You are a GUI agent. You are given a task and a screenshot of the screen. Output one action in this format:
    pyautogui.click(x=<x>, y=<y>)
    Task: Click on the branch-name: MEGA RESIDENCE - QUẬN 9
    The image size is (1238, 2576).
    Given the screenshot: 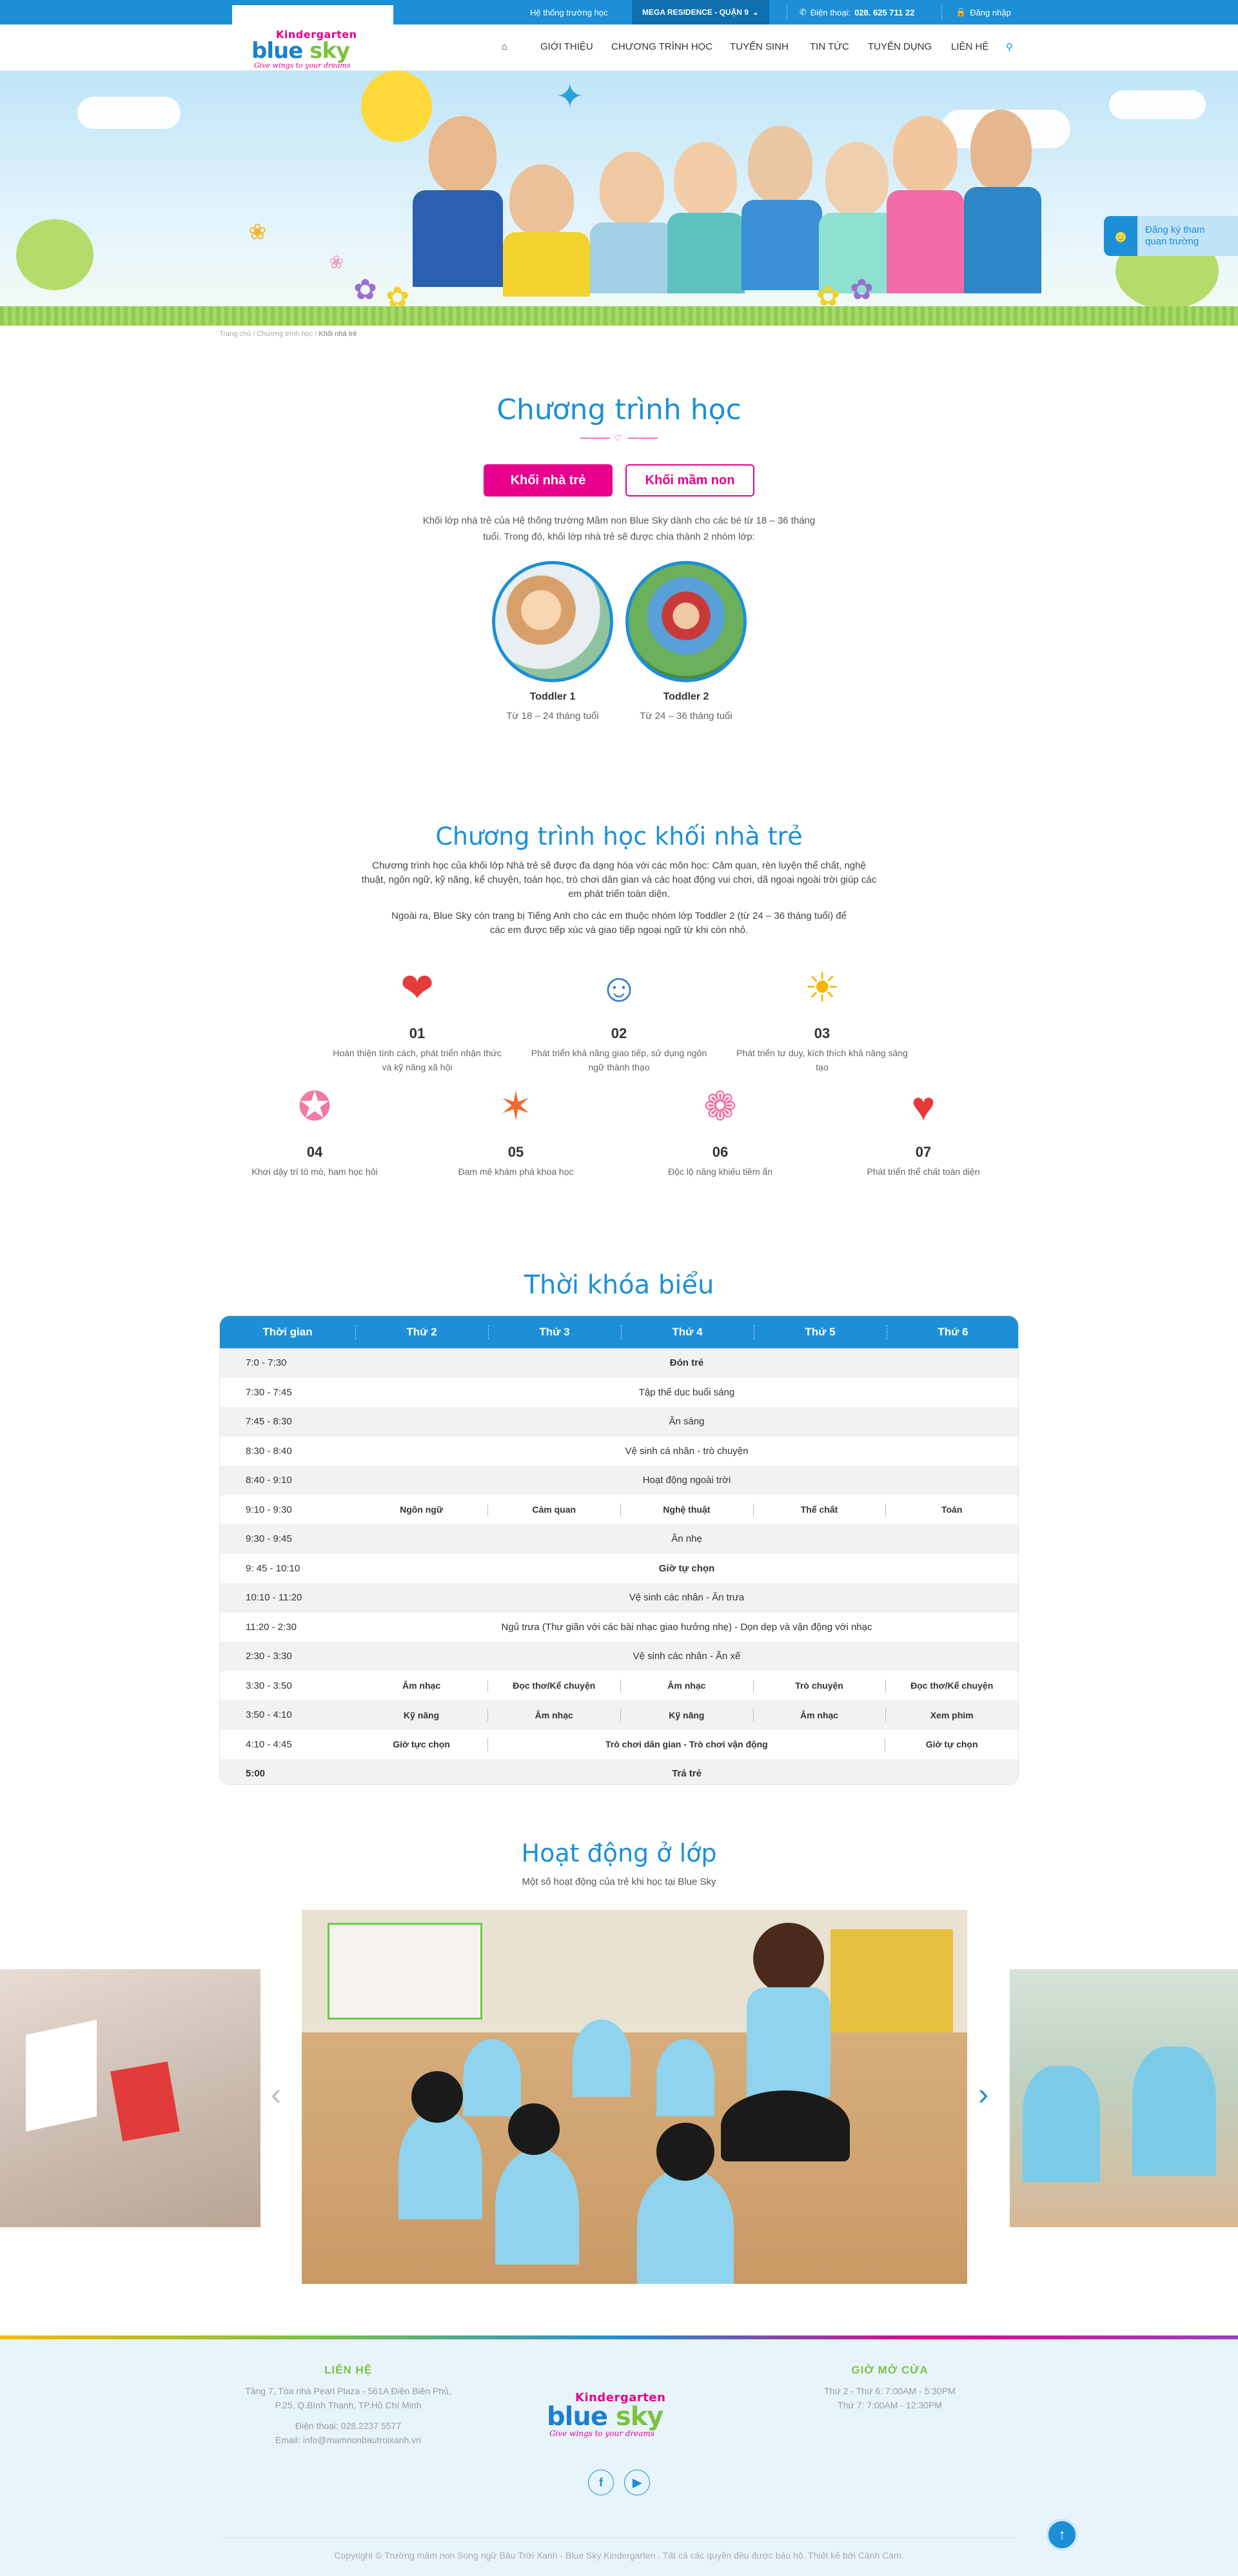 What is the action you would take?
    pyautogui.click(x=695, y=13)
    